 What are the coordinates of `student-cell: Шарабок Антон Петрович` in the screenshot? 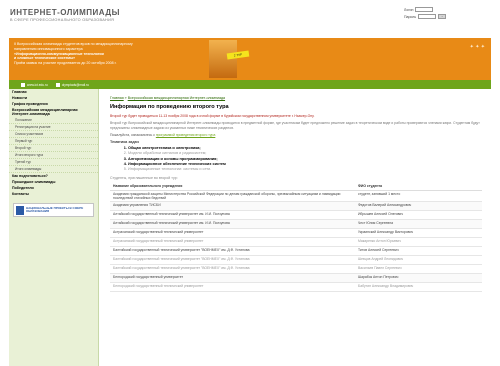 It's located at (418, 278).